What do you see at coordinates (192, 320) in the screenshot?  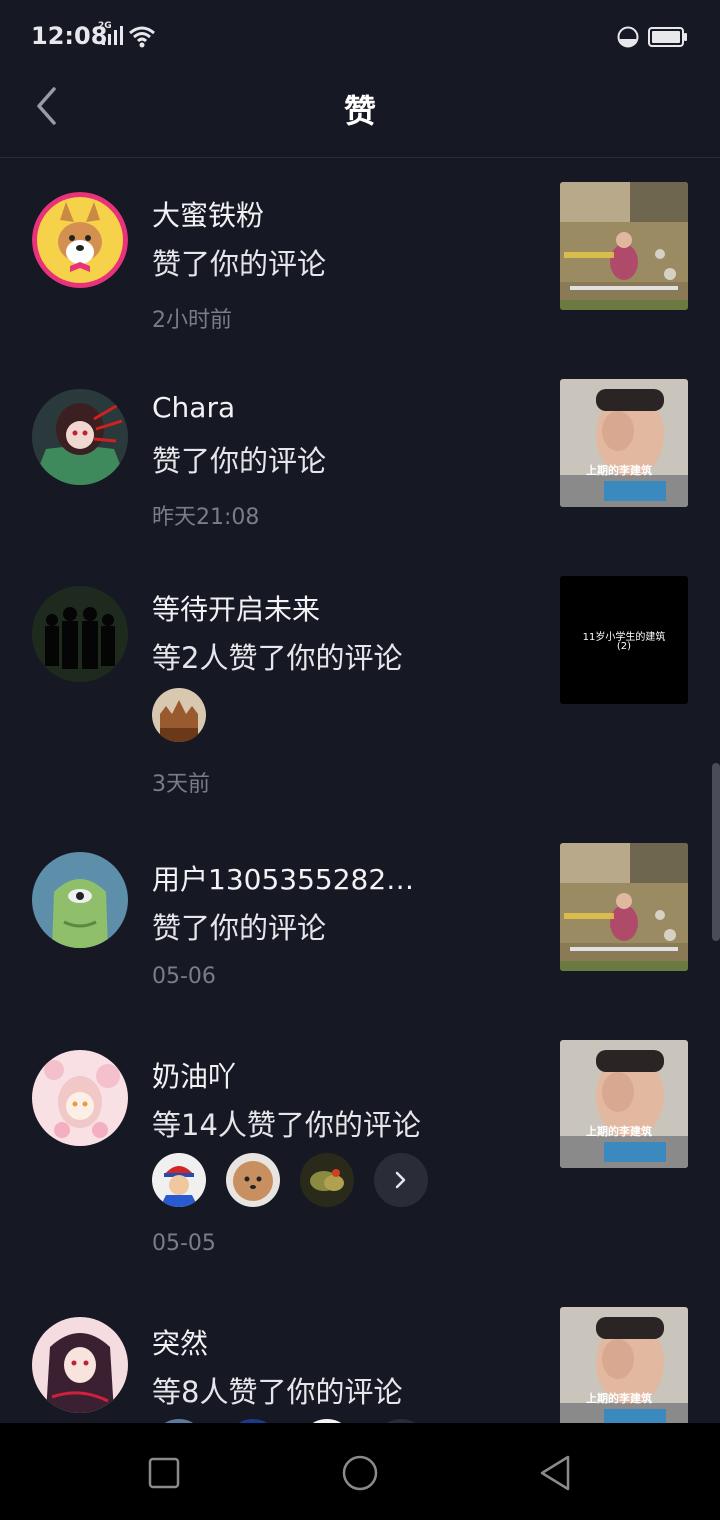 I see `timestamp: 2小时前` at bounding box center [192, 320].